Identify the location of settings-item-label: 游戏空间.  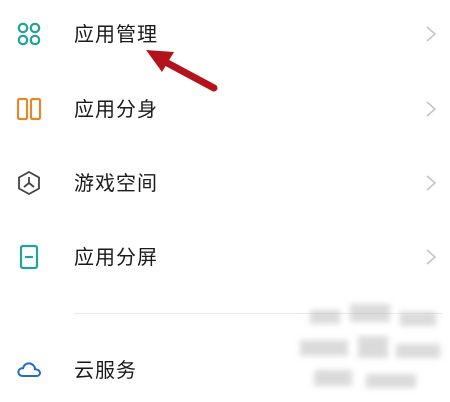
(116, 183).